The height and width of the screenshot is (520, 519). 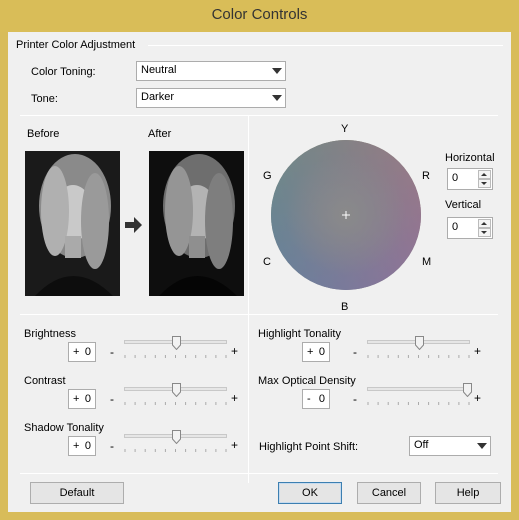 I want to click on group-title: Printer Color Adjustment, so click(x=76, y=45).